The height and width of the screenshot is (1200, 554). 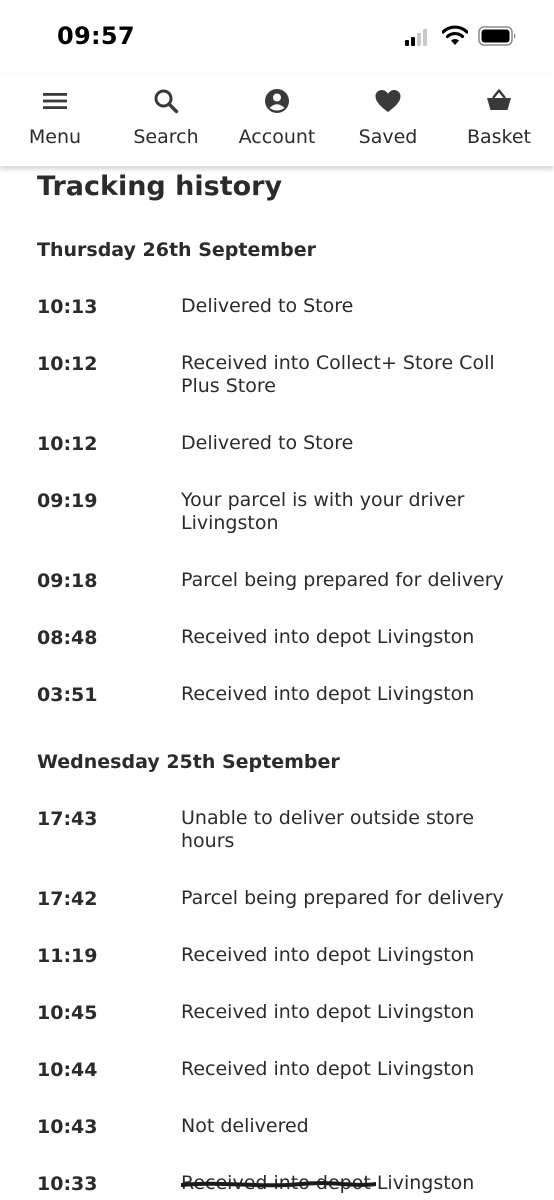 I want to click on nav-menu-button: Menu, so click(x=55, y=120).